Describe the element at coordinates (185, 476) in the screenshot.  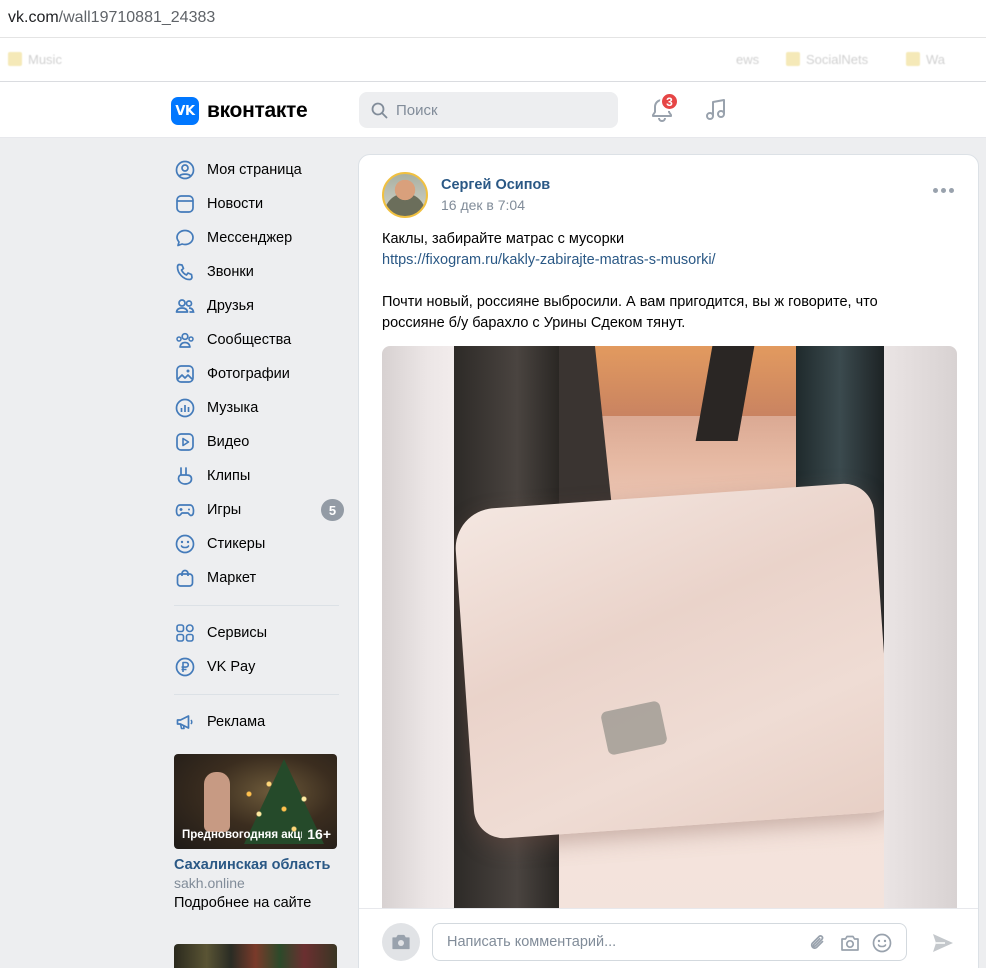
I see `clips-icon` at that location.